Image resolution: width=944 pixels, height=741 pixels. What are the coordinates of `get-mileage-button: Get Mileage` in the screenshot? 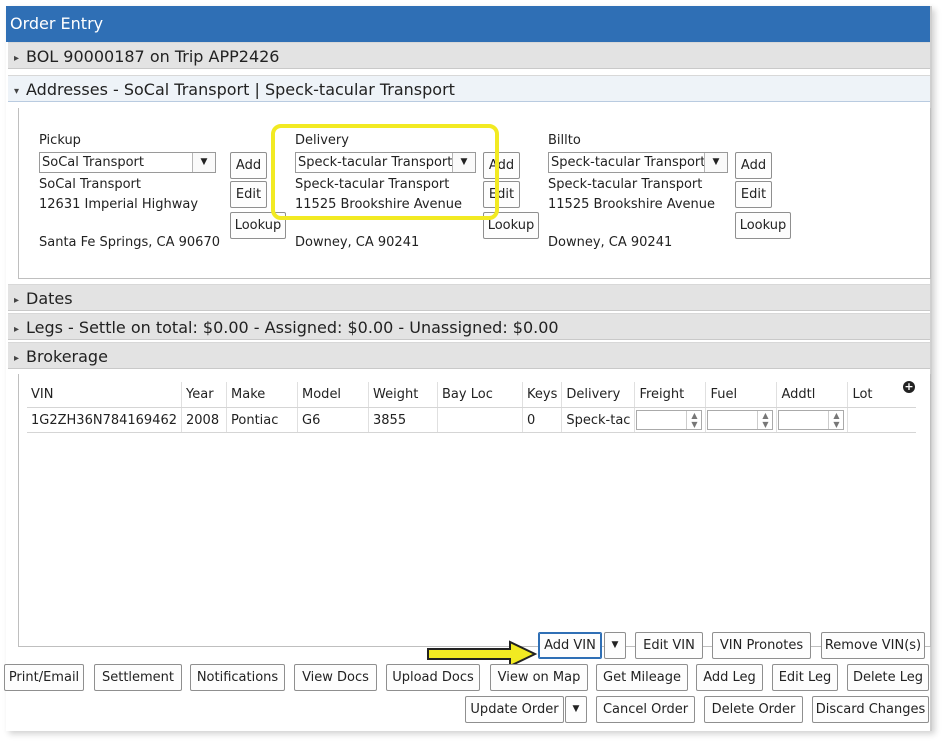 It's located at (642, 677).